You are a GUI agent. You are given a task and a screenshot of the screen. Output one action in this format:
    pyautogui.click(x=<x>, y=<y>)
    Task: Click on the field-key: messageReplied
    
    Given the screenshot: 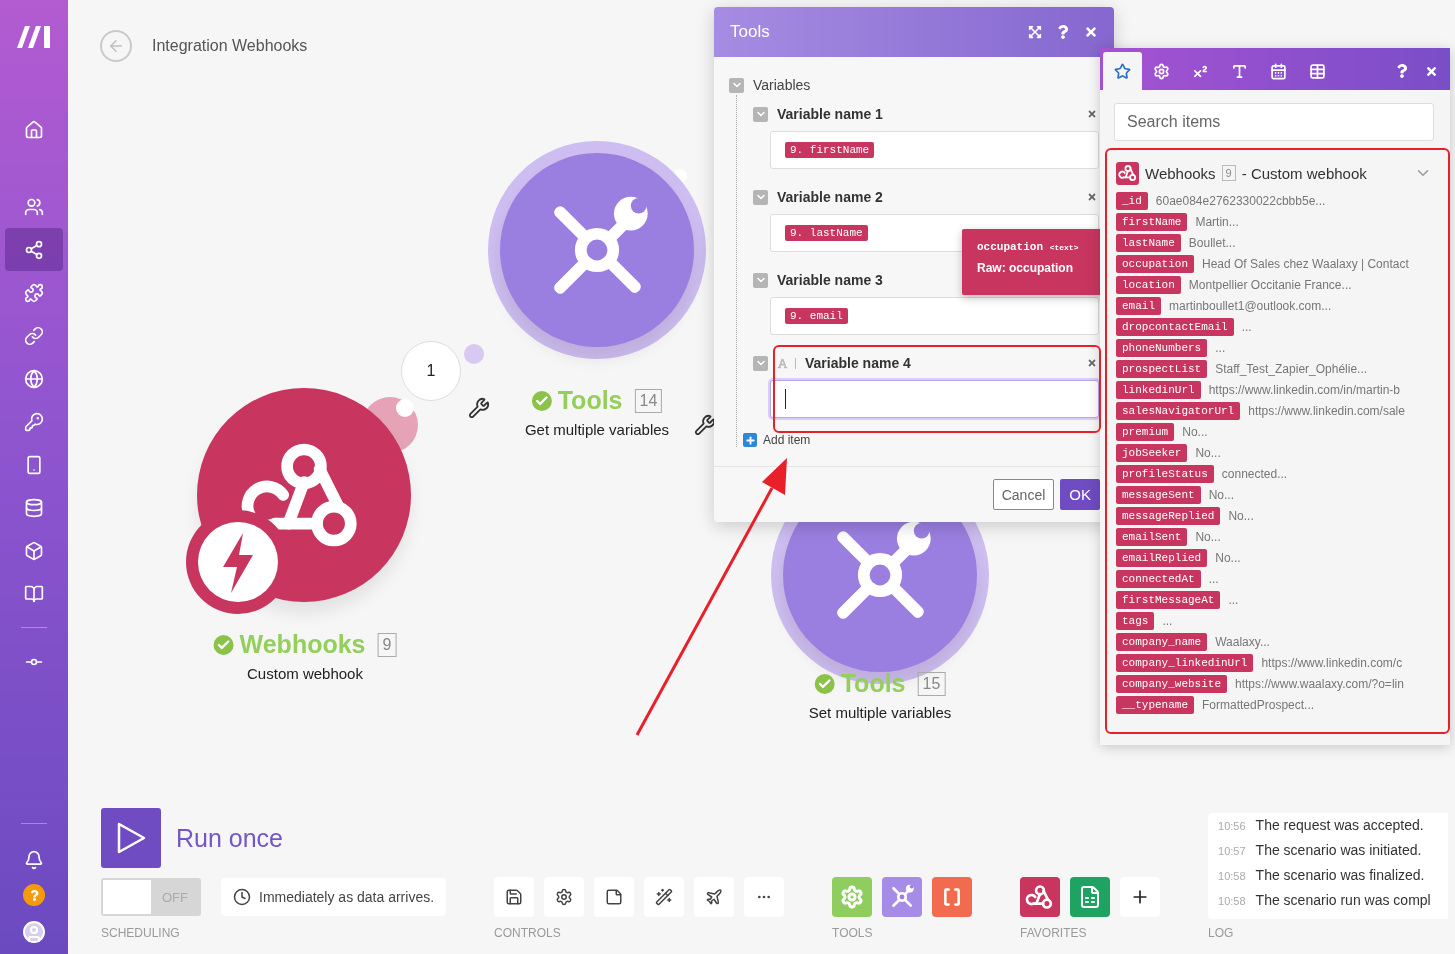 What is the action you would take?
    pyautogui.click(x=1168, y=515)
    